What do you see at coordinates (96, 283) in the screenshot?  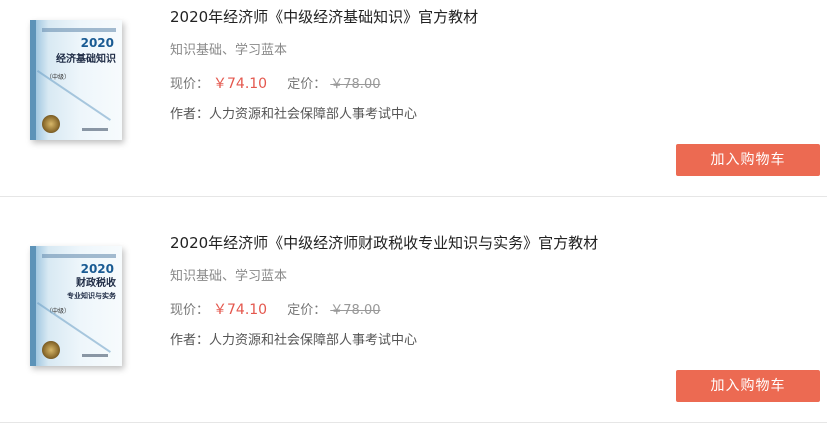 I see `cover-title: 财政税收` at bounding box center [96, 283].